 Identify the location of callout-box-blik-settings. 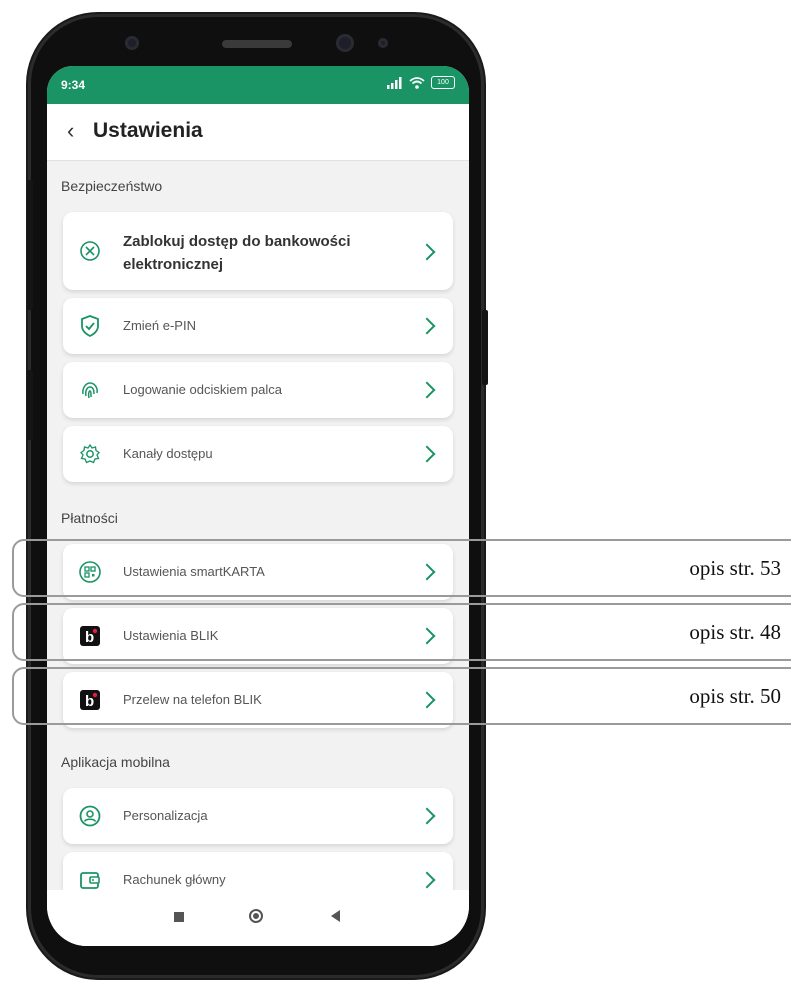
(401, 632).